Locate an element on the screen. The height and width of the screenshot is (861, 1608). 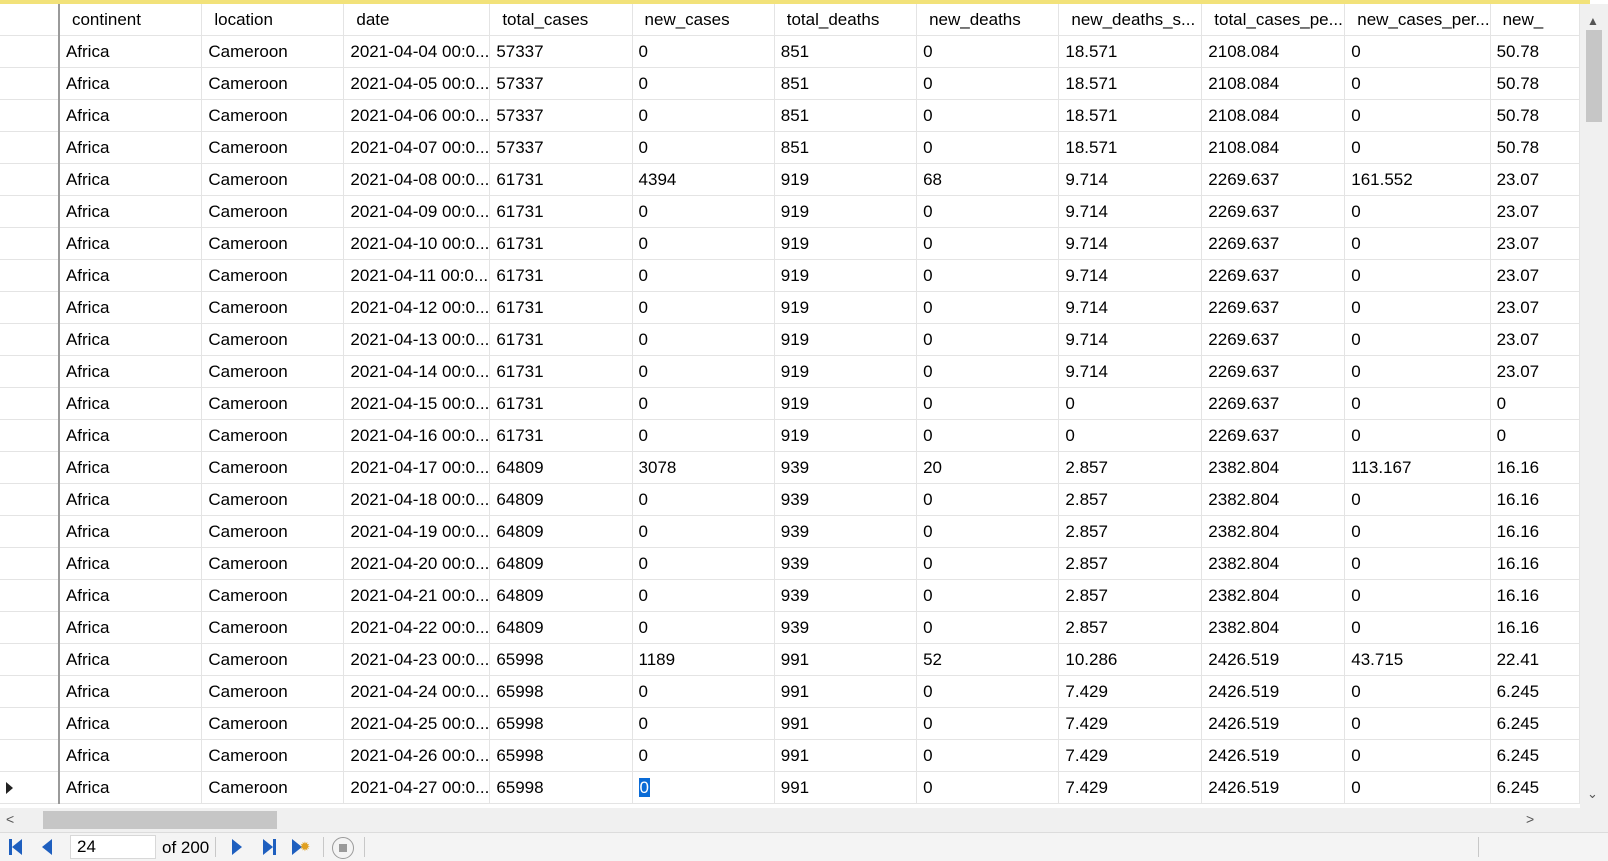
table-cell: 2.857 is located at coordinates (1130, 467).